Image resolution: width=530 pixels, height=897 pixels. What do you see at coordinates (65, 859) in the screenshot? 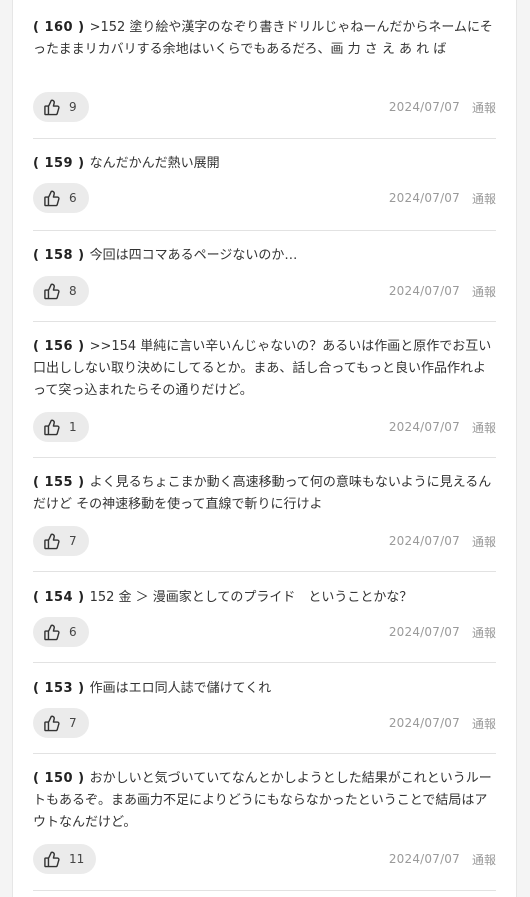
I see `like-button: 11` at bounding box center [65, 859].